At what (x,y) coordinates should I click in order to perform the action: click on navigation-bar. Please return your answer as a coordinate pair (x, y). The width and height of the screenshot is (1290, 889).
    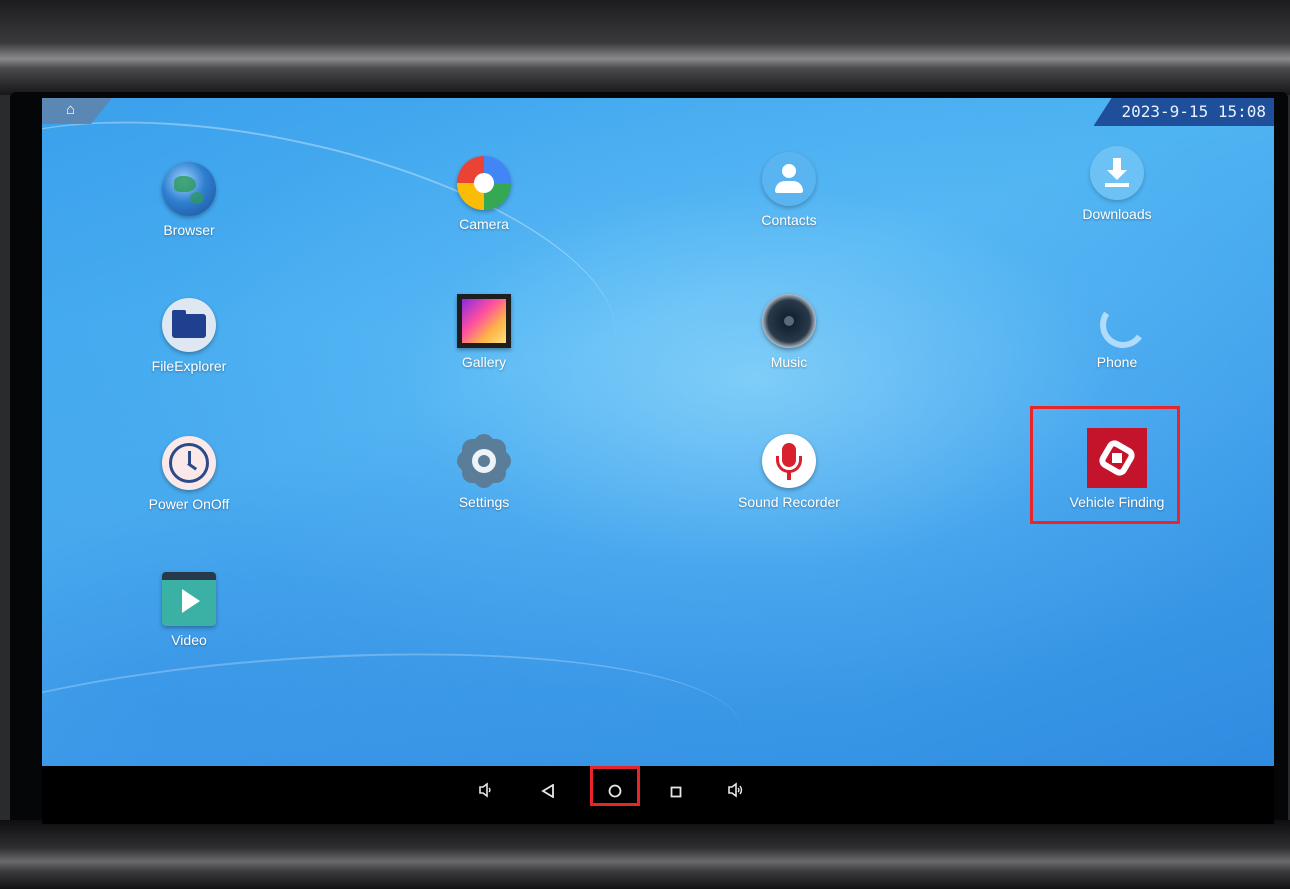
    Looking at the image, I should click on (658, 795).